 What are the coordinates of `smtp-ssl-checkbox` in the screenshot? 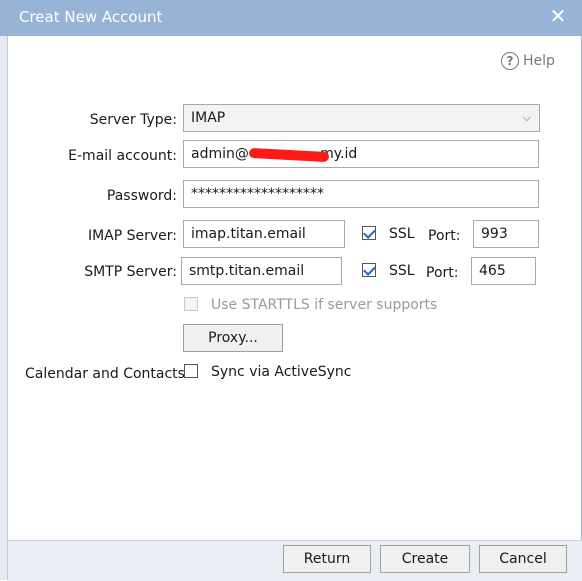 It's located at (369, 270).